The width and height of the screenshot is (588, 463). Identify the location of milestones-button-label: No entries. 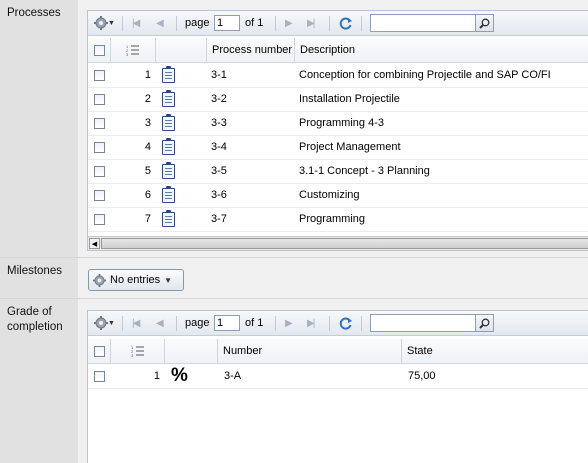
(135, 280).